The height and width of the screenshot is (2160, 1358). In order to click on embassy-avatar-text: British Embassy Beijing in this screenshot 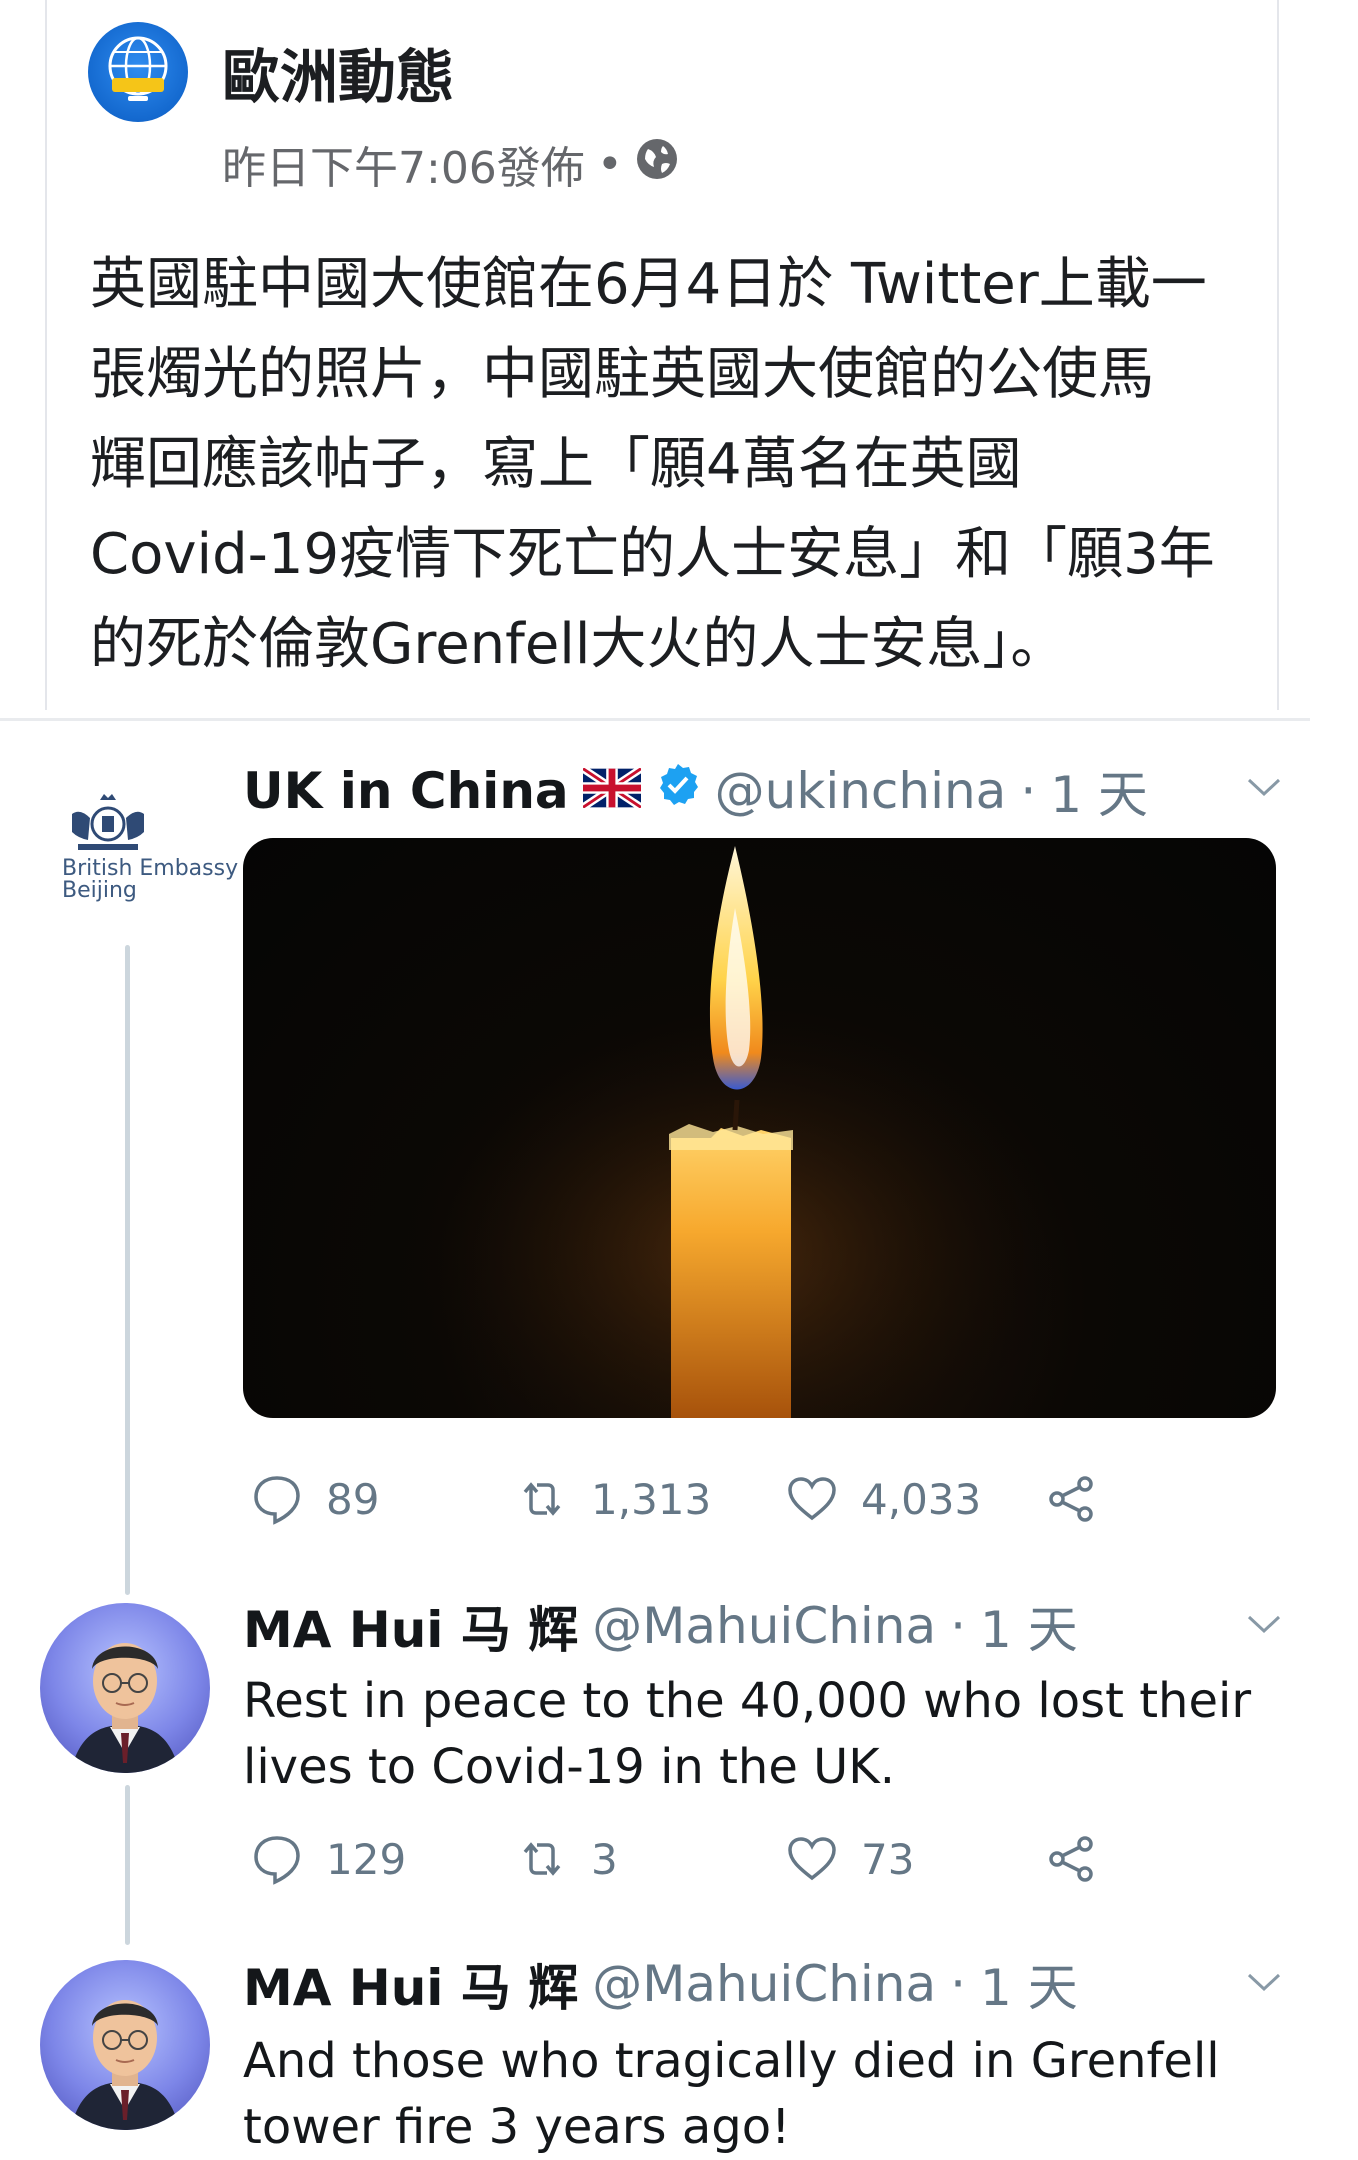, I will do `click(150, 880)`.